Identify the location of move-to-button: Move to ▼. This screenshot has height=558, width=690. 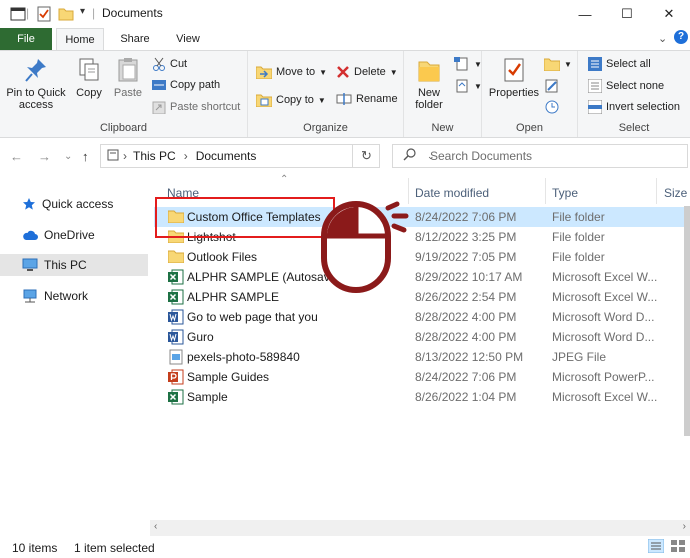
(291, 72).